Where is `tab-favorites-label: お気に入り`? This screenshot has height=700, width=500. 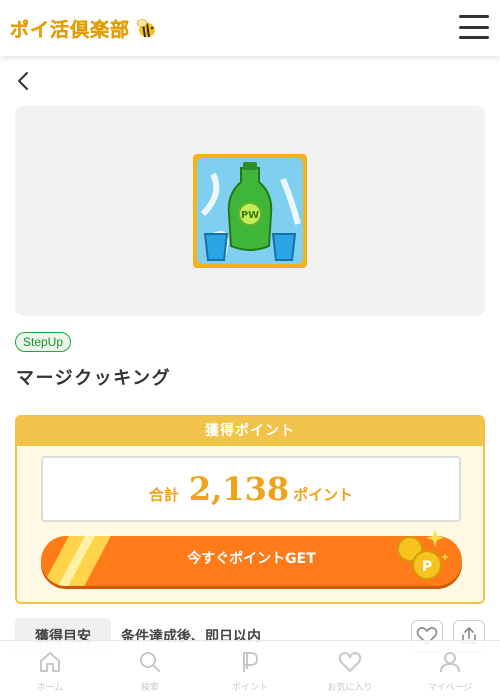 tab-favorites-label: お気に入り is located at coordinates (350, 688).